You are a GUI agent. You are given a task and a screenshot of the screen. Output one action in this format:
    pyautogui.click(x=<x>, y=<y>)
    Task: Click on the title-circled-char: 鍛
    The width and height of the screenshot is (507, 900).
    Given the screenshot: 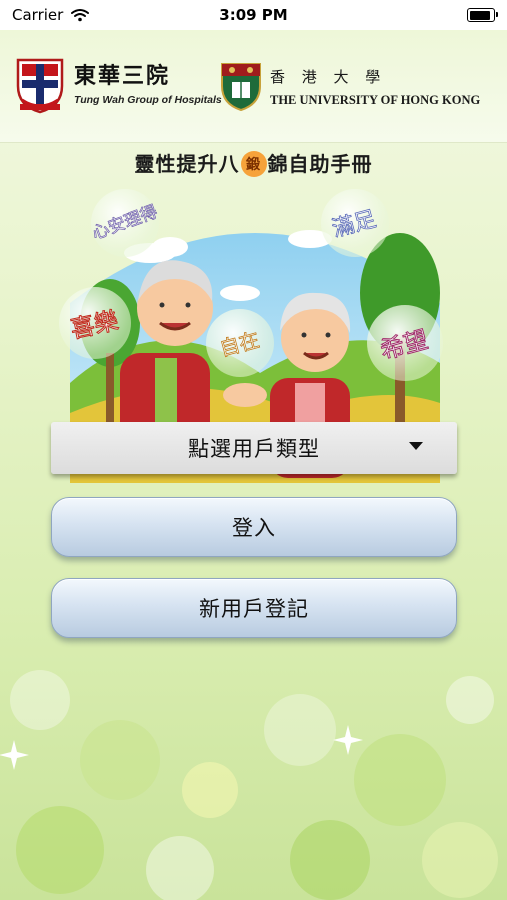 What is the action you would take?
    pyautogui.click(x=253, y=163)
    